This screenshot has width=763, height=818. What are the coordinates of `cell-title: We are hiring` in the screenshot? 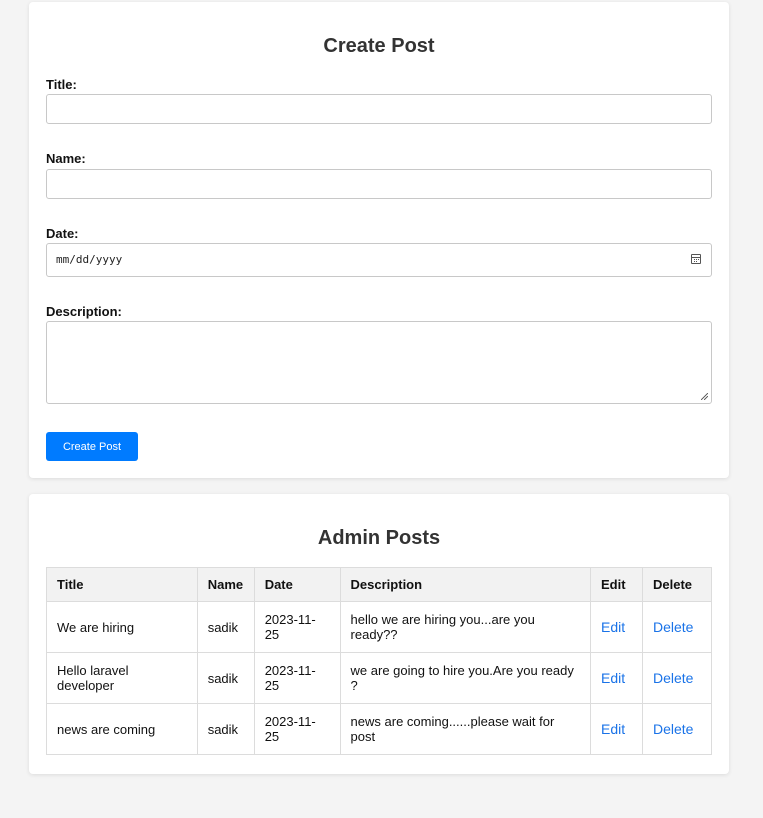 It's located at (122, 627).